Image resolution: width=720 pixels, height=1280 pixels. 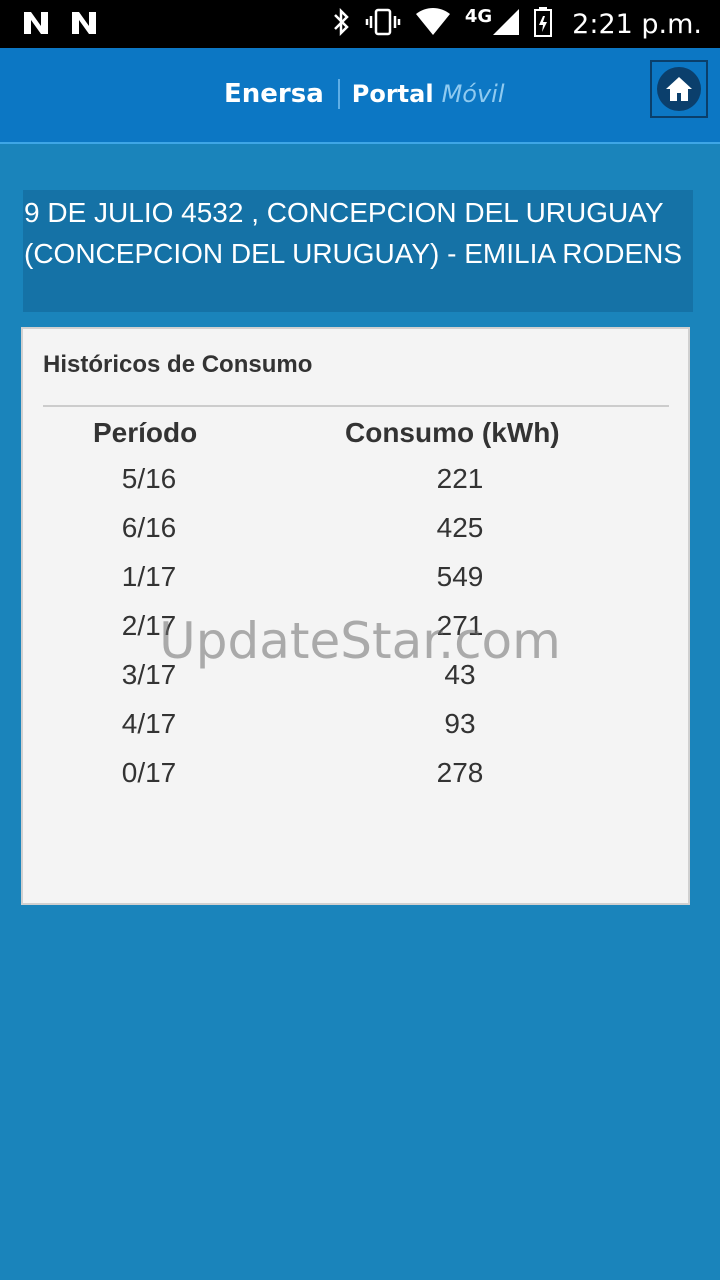 I want to click on period-cell: 1/17, so click(x=149, y=576).